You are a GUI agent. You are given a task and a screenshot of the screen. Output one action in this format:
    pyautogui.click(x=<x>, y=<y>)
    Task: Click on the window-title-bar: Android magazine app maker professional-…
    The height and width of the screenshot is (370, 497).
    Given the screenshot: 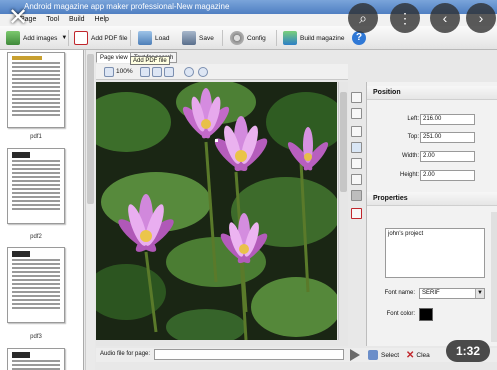 What is the action you would take?
    pyautogui.click(x=248, y=7)
    